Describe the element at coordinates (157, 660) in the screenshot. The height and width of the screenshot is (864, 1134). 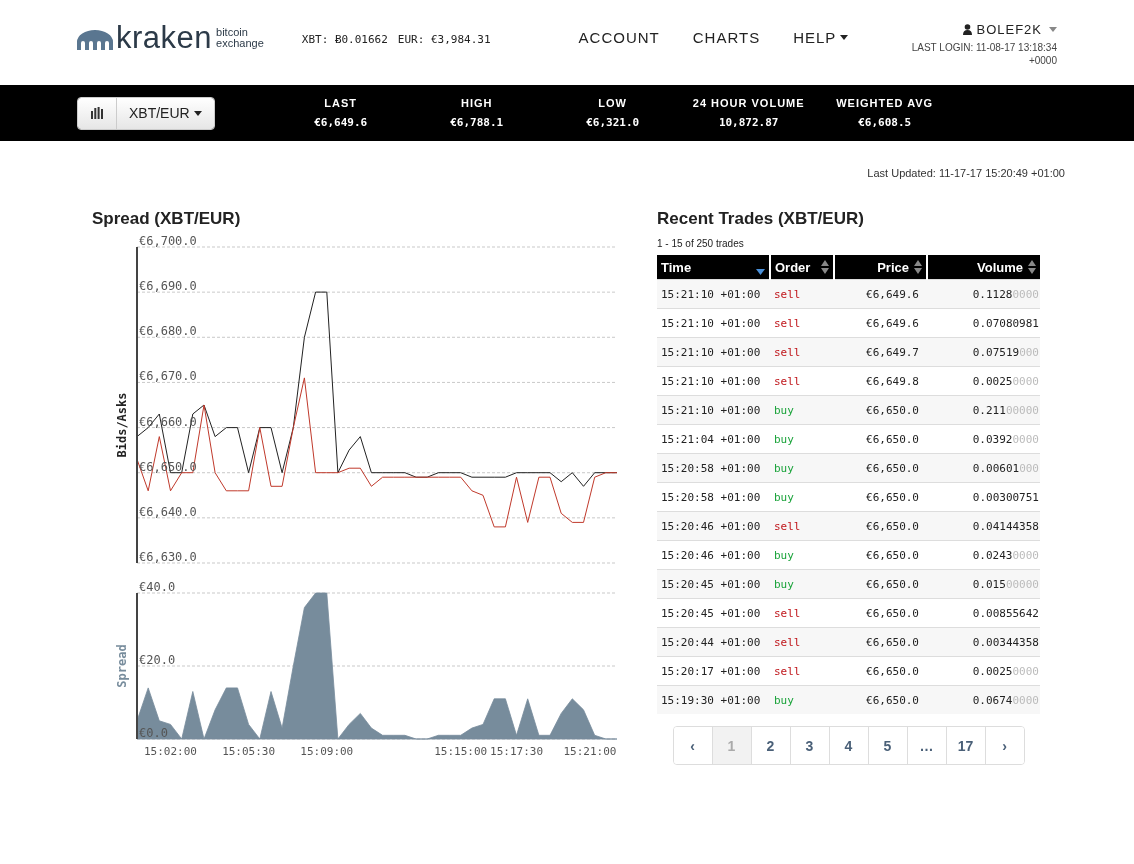
I see `y-tick-label: €20.0` at that location.